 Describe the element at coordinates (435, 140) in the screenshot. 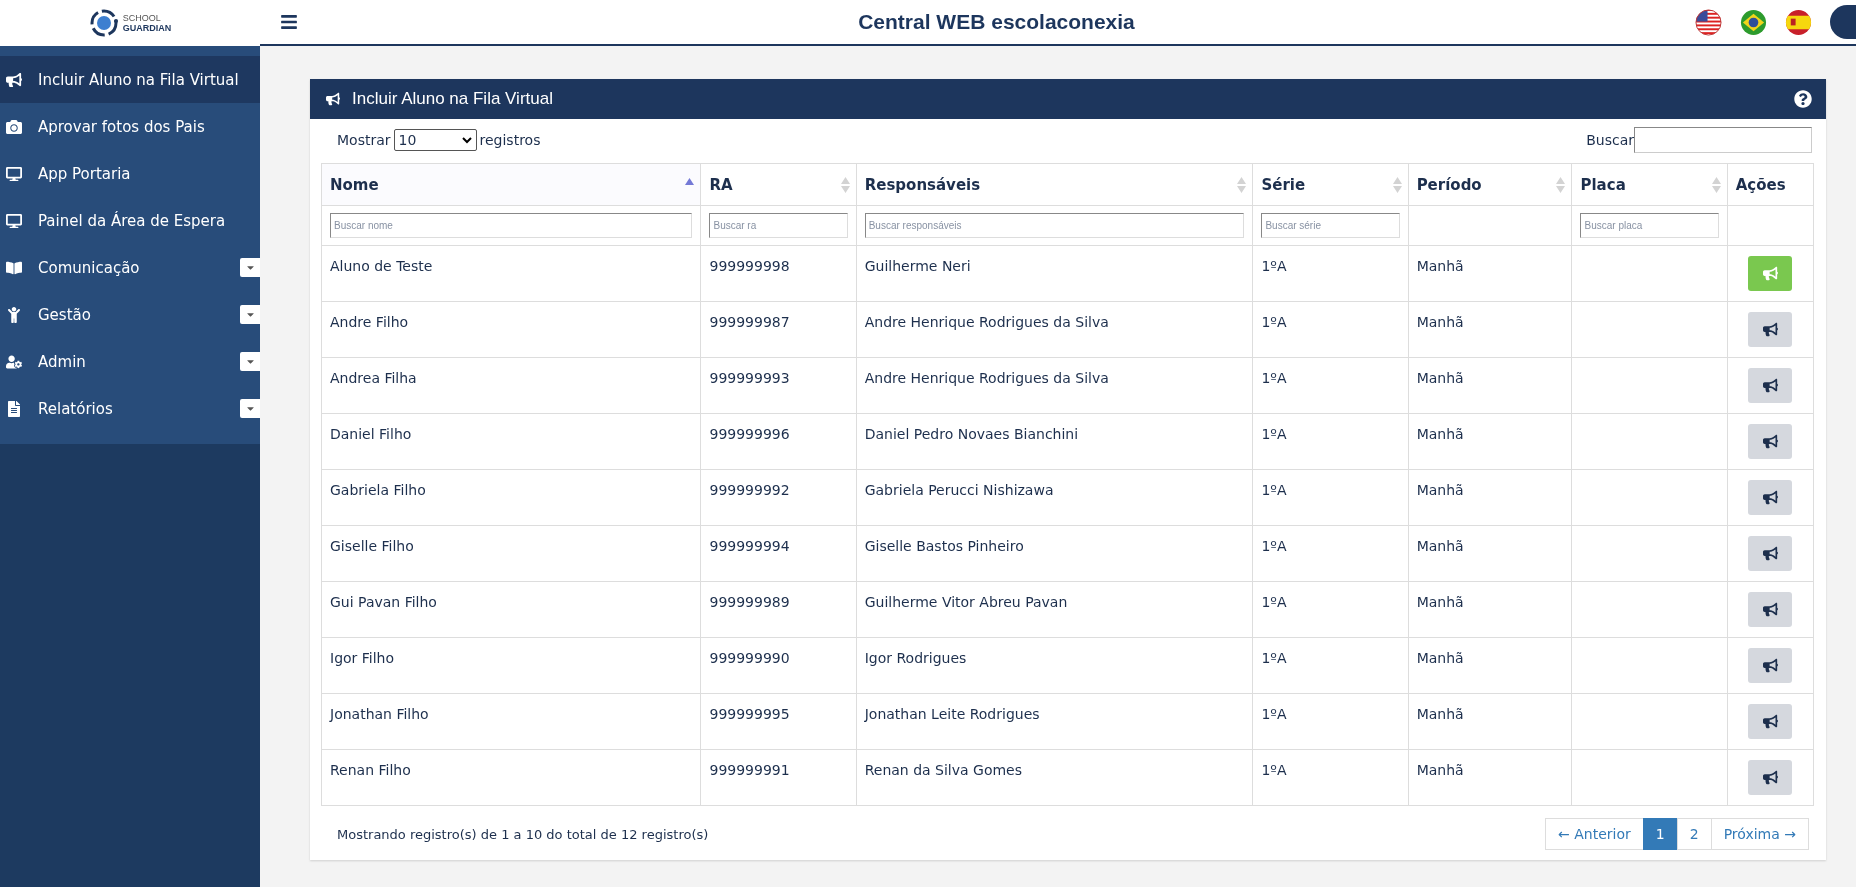

I see `length-select: 10` at that location.